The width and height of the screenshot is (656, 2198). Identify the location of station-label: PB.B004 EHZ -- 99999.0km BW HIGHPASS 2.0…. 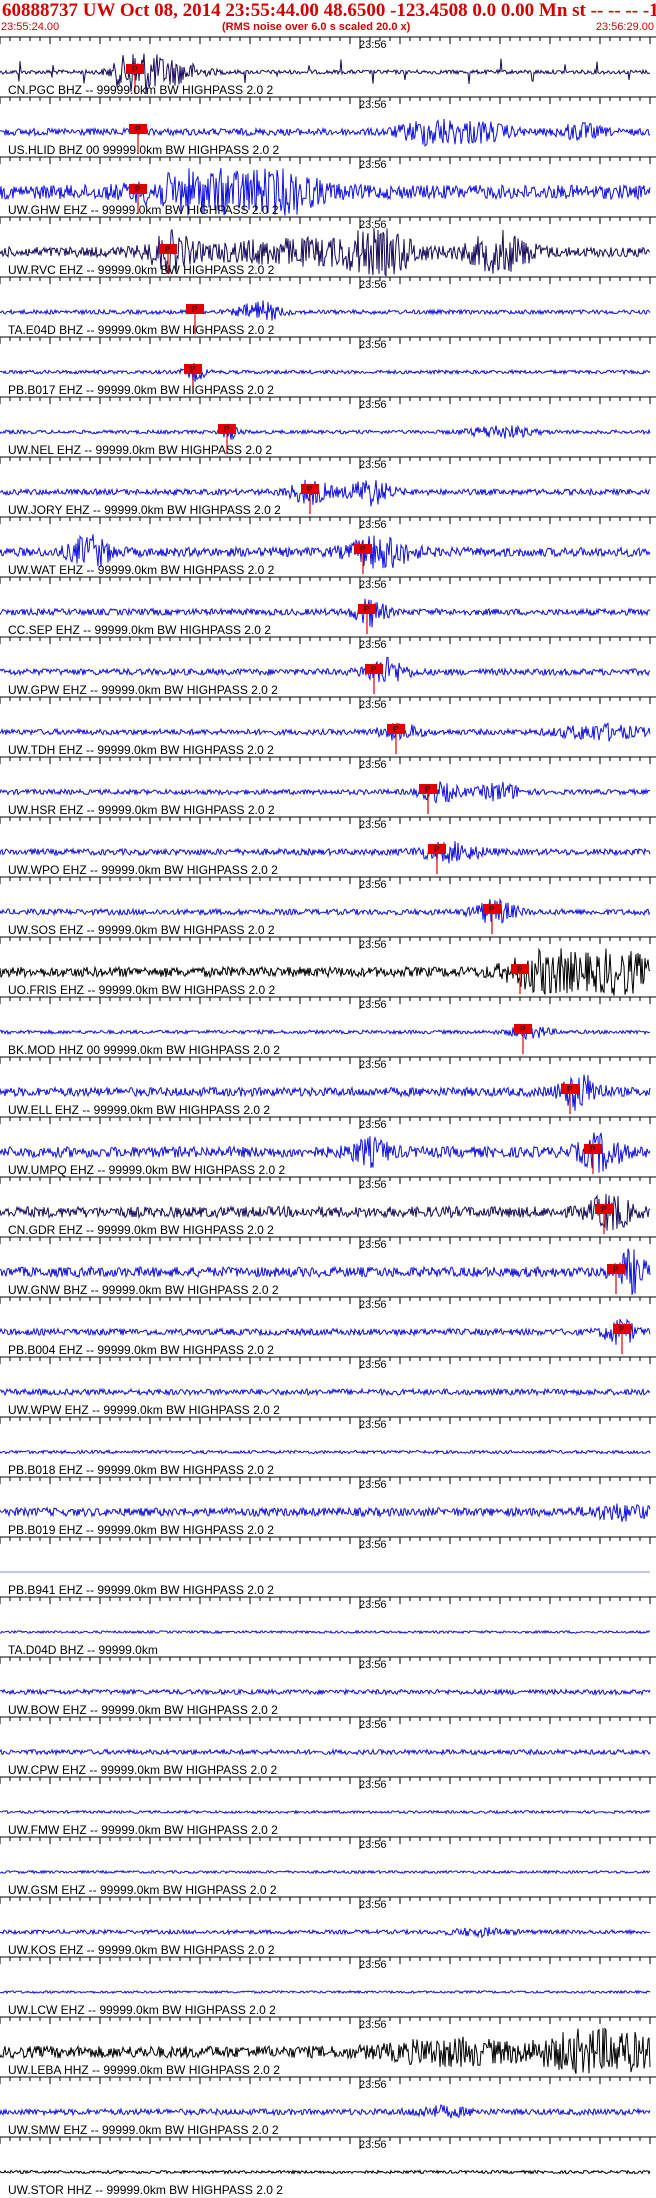
(141, 1350).